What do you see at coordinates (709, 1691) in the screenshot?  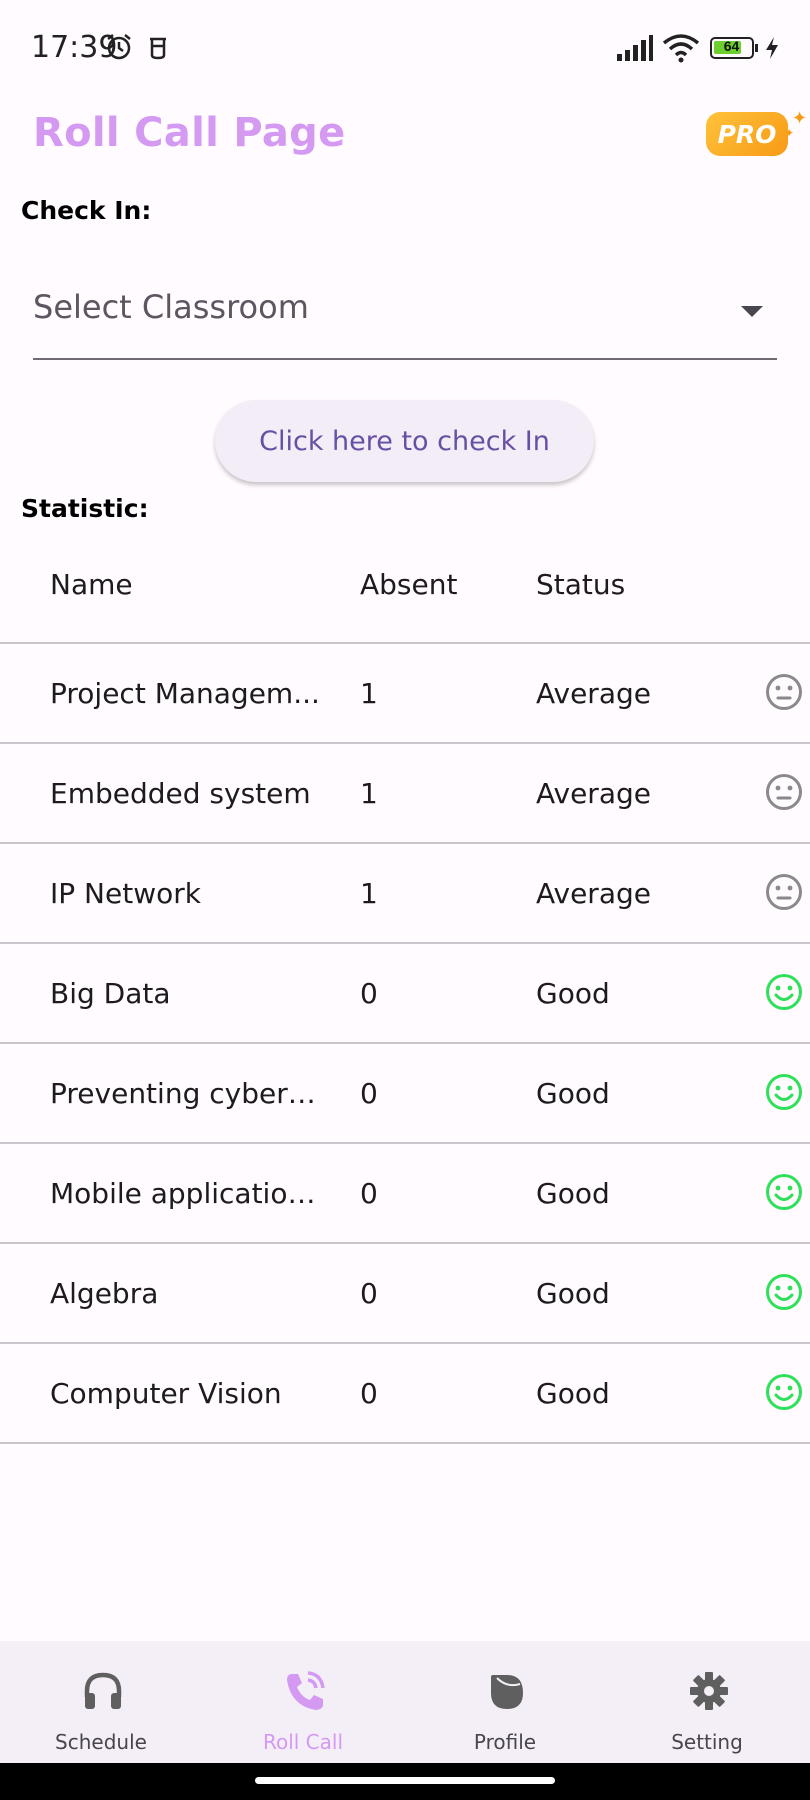 I see `gear-icon` at bounding box center [709, 1691].